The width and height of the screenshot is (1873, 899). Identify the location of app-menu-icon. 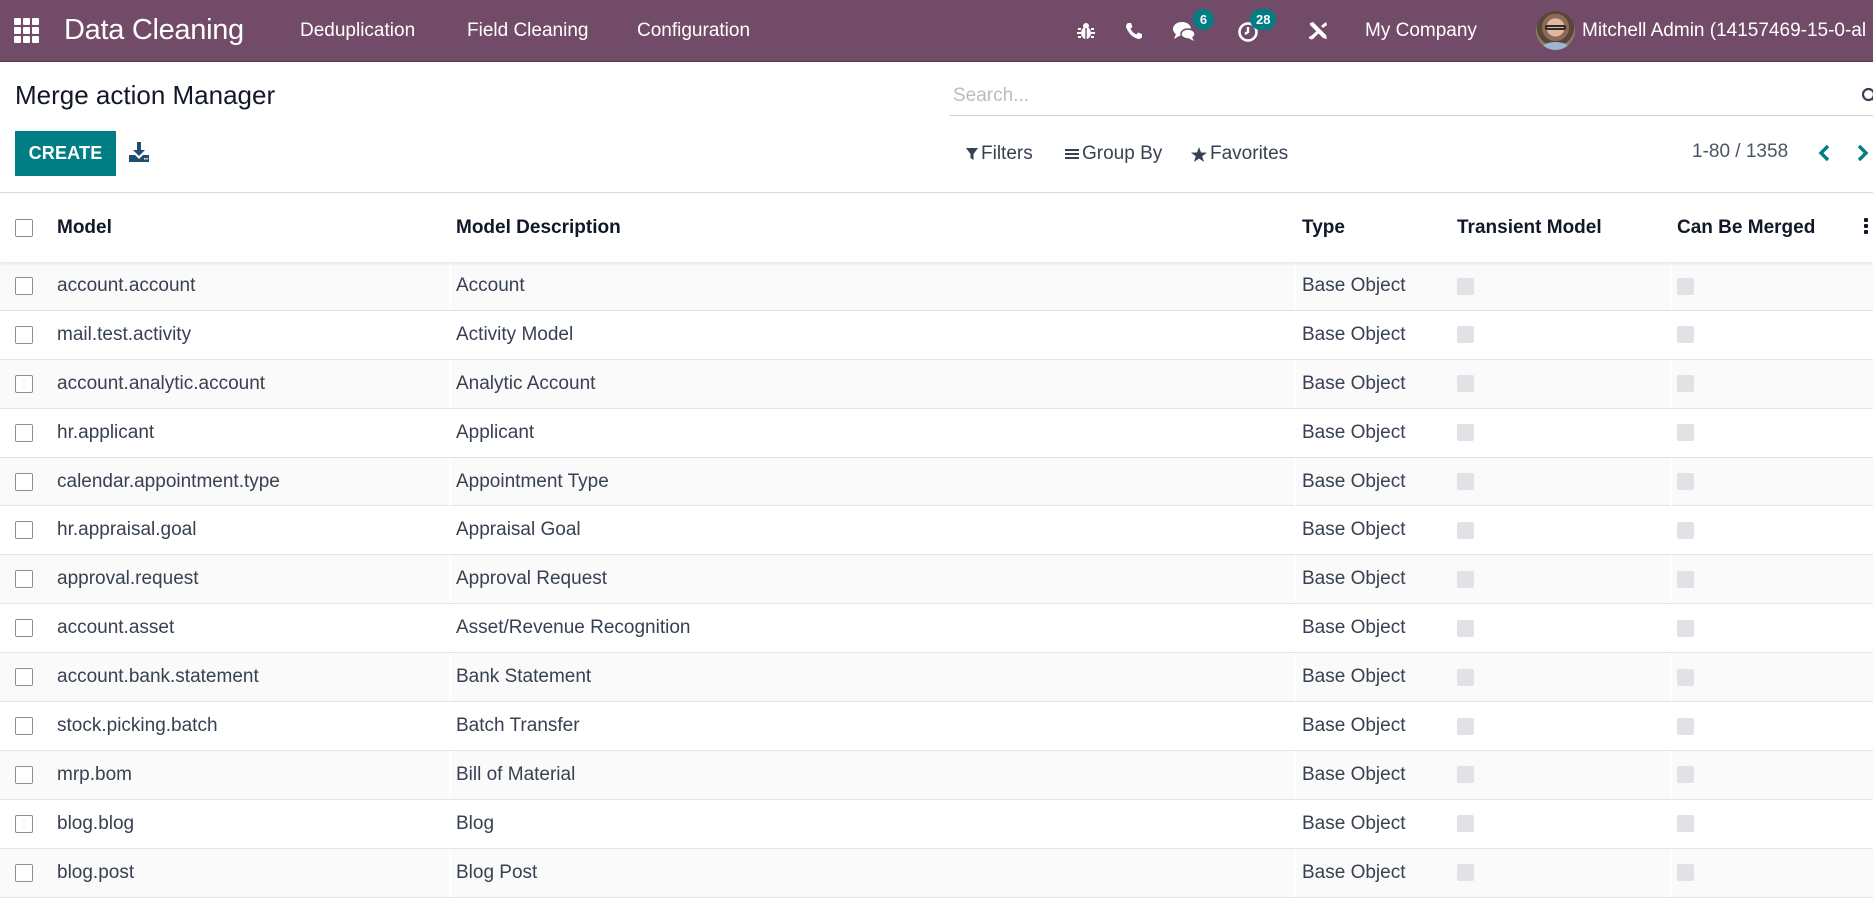
(28, 30).